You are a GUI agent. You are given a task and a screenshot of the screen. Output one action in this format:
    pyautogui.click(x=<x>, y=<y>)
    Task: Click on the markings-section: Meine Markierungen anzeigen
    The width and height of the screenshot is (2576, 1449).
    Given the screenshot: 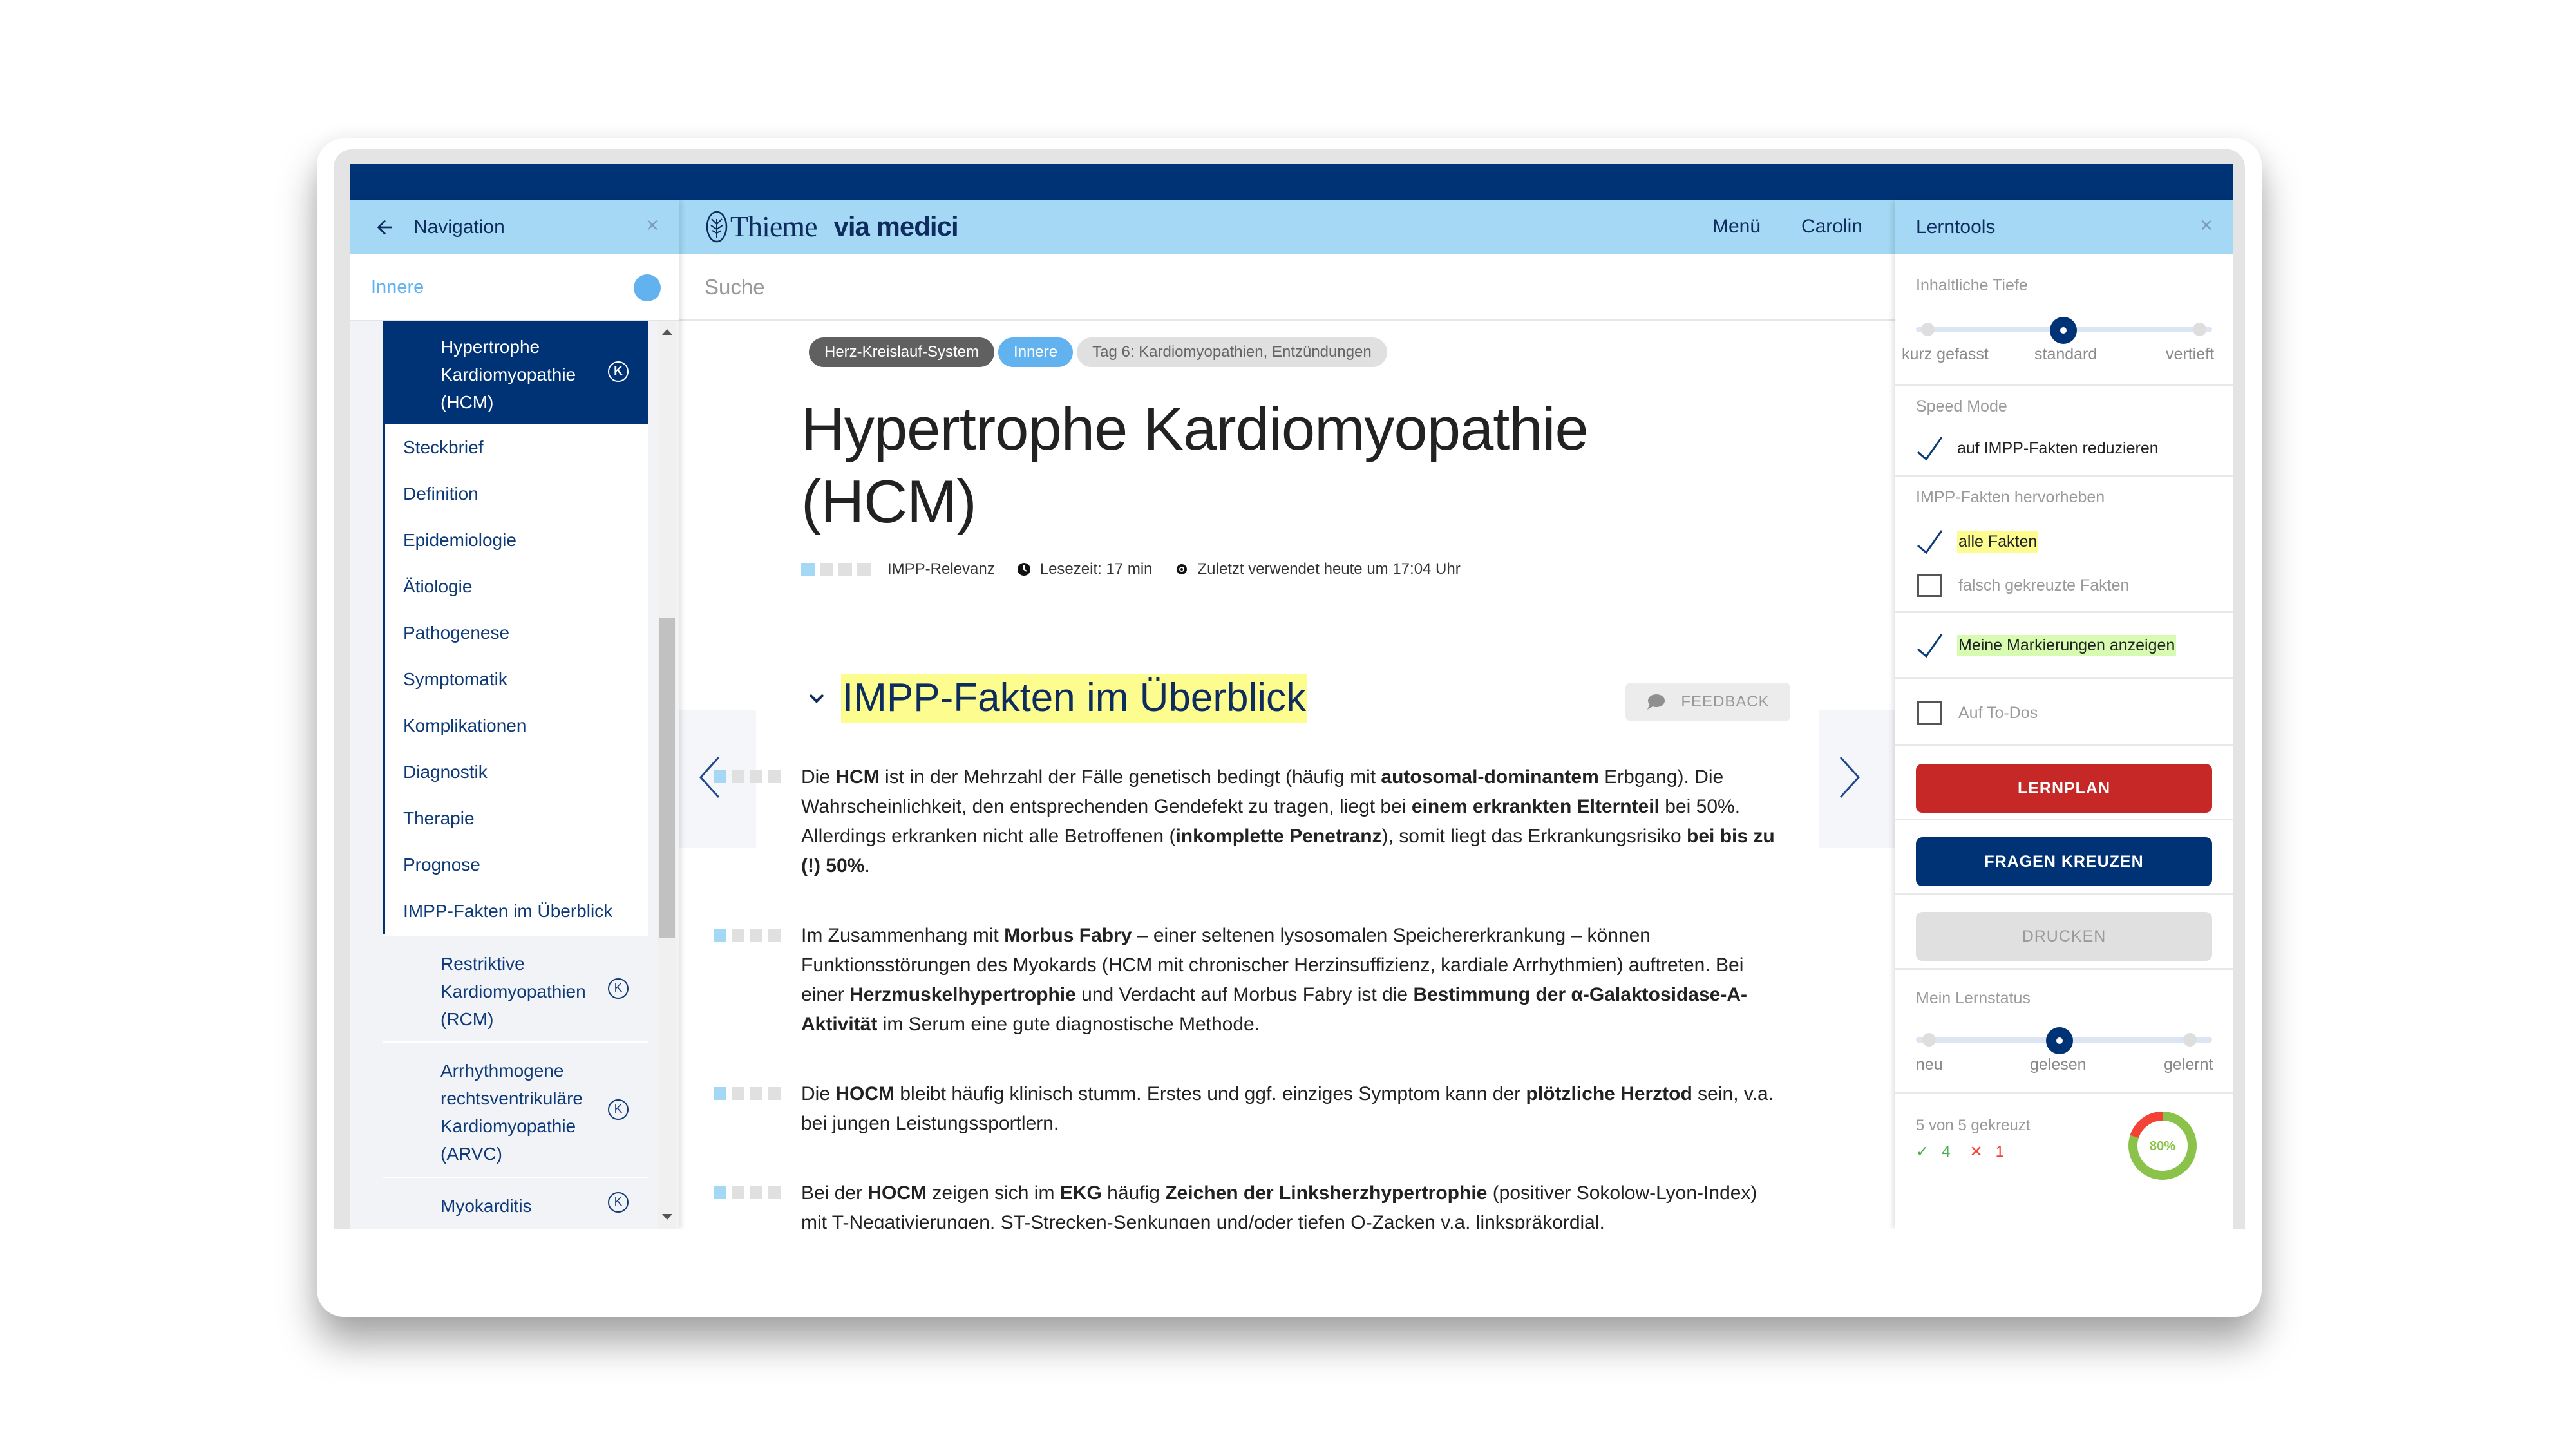 What is the action you would take?
    pyautogui.click(x=2064, y=646)
    